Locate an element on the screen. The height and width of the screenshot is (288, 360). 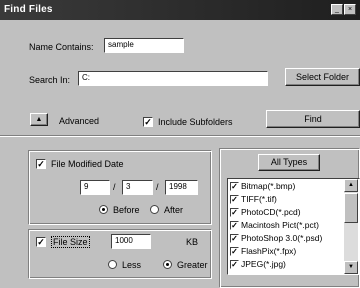
type-label: FlashPix(*.fpx) is located at coordinates (269, 251).